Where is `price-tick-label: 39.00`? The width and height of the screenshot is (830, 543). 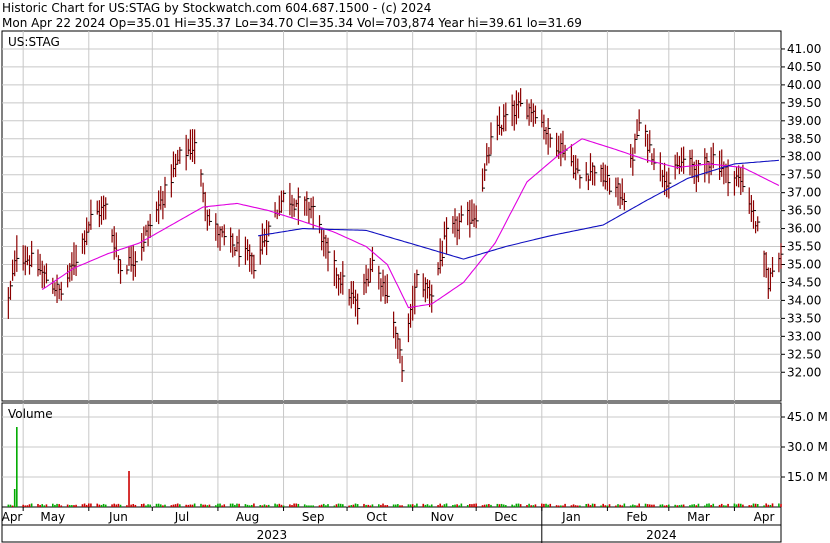
price-tick-label: 39.00 is located at coordinates (804, 121).